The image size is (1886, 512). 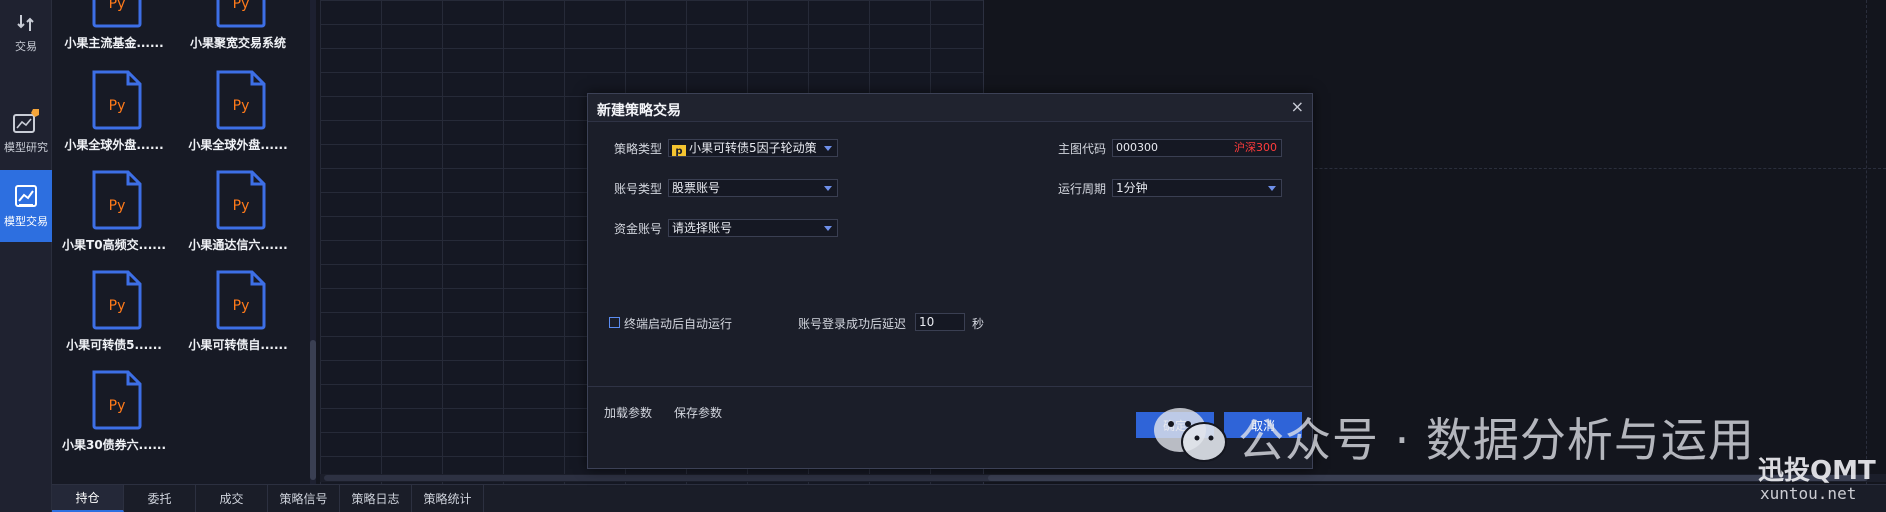 I want to click on fund-account-value: 请选择账号, so click(x=702, y=228).